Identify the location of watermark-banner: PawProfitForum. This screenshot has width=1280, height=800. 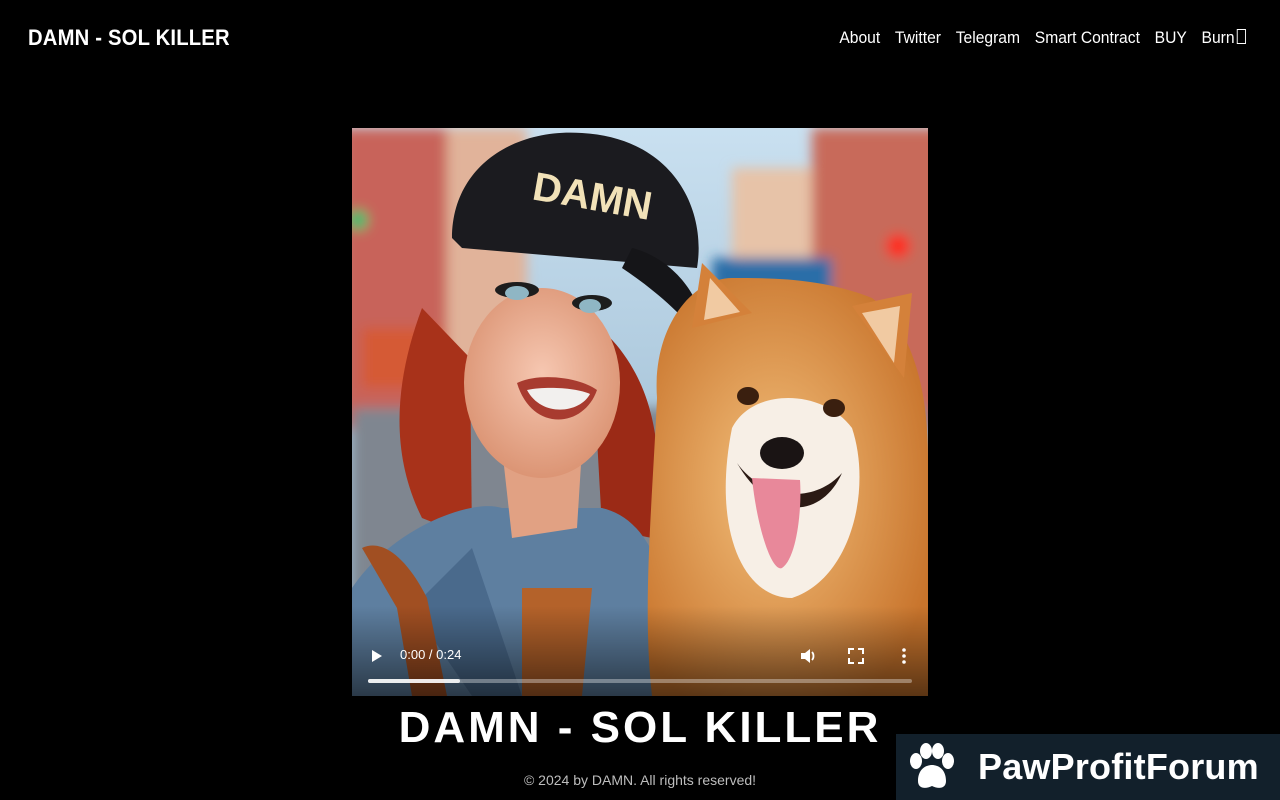
(1088, 767).